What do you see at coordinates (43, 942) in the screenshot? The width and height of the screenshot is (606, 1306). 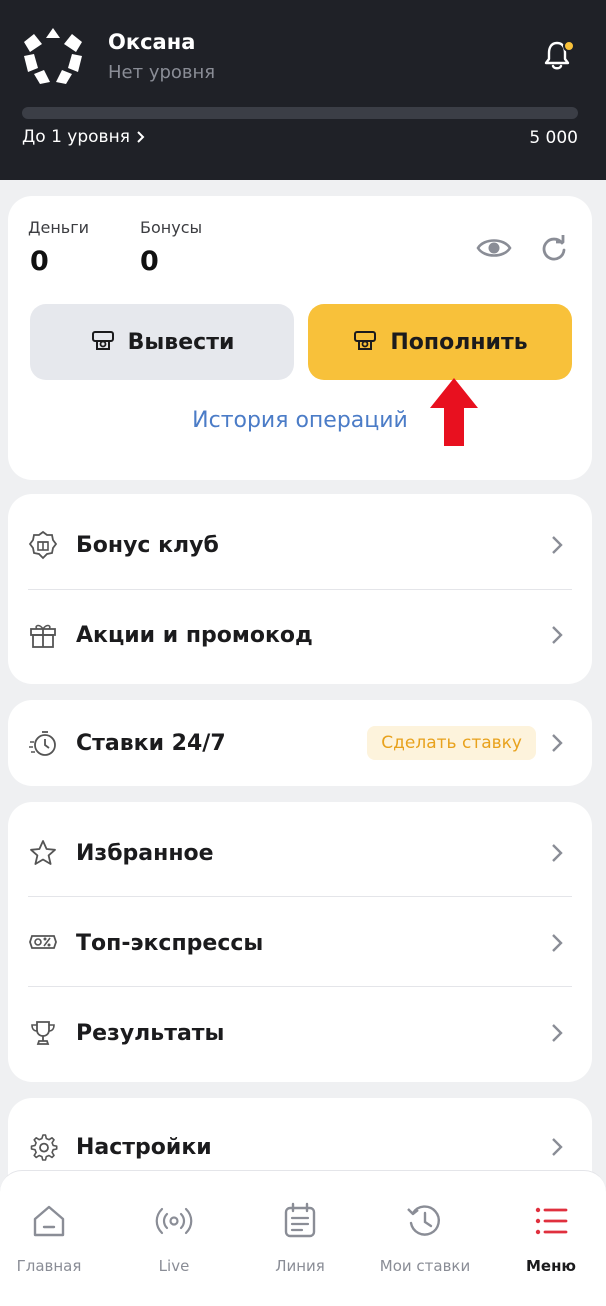 I see `top-express-icon` at bounding box center [43, 942].